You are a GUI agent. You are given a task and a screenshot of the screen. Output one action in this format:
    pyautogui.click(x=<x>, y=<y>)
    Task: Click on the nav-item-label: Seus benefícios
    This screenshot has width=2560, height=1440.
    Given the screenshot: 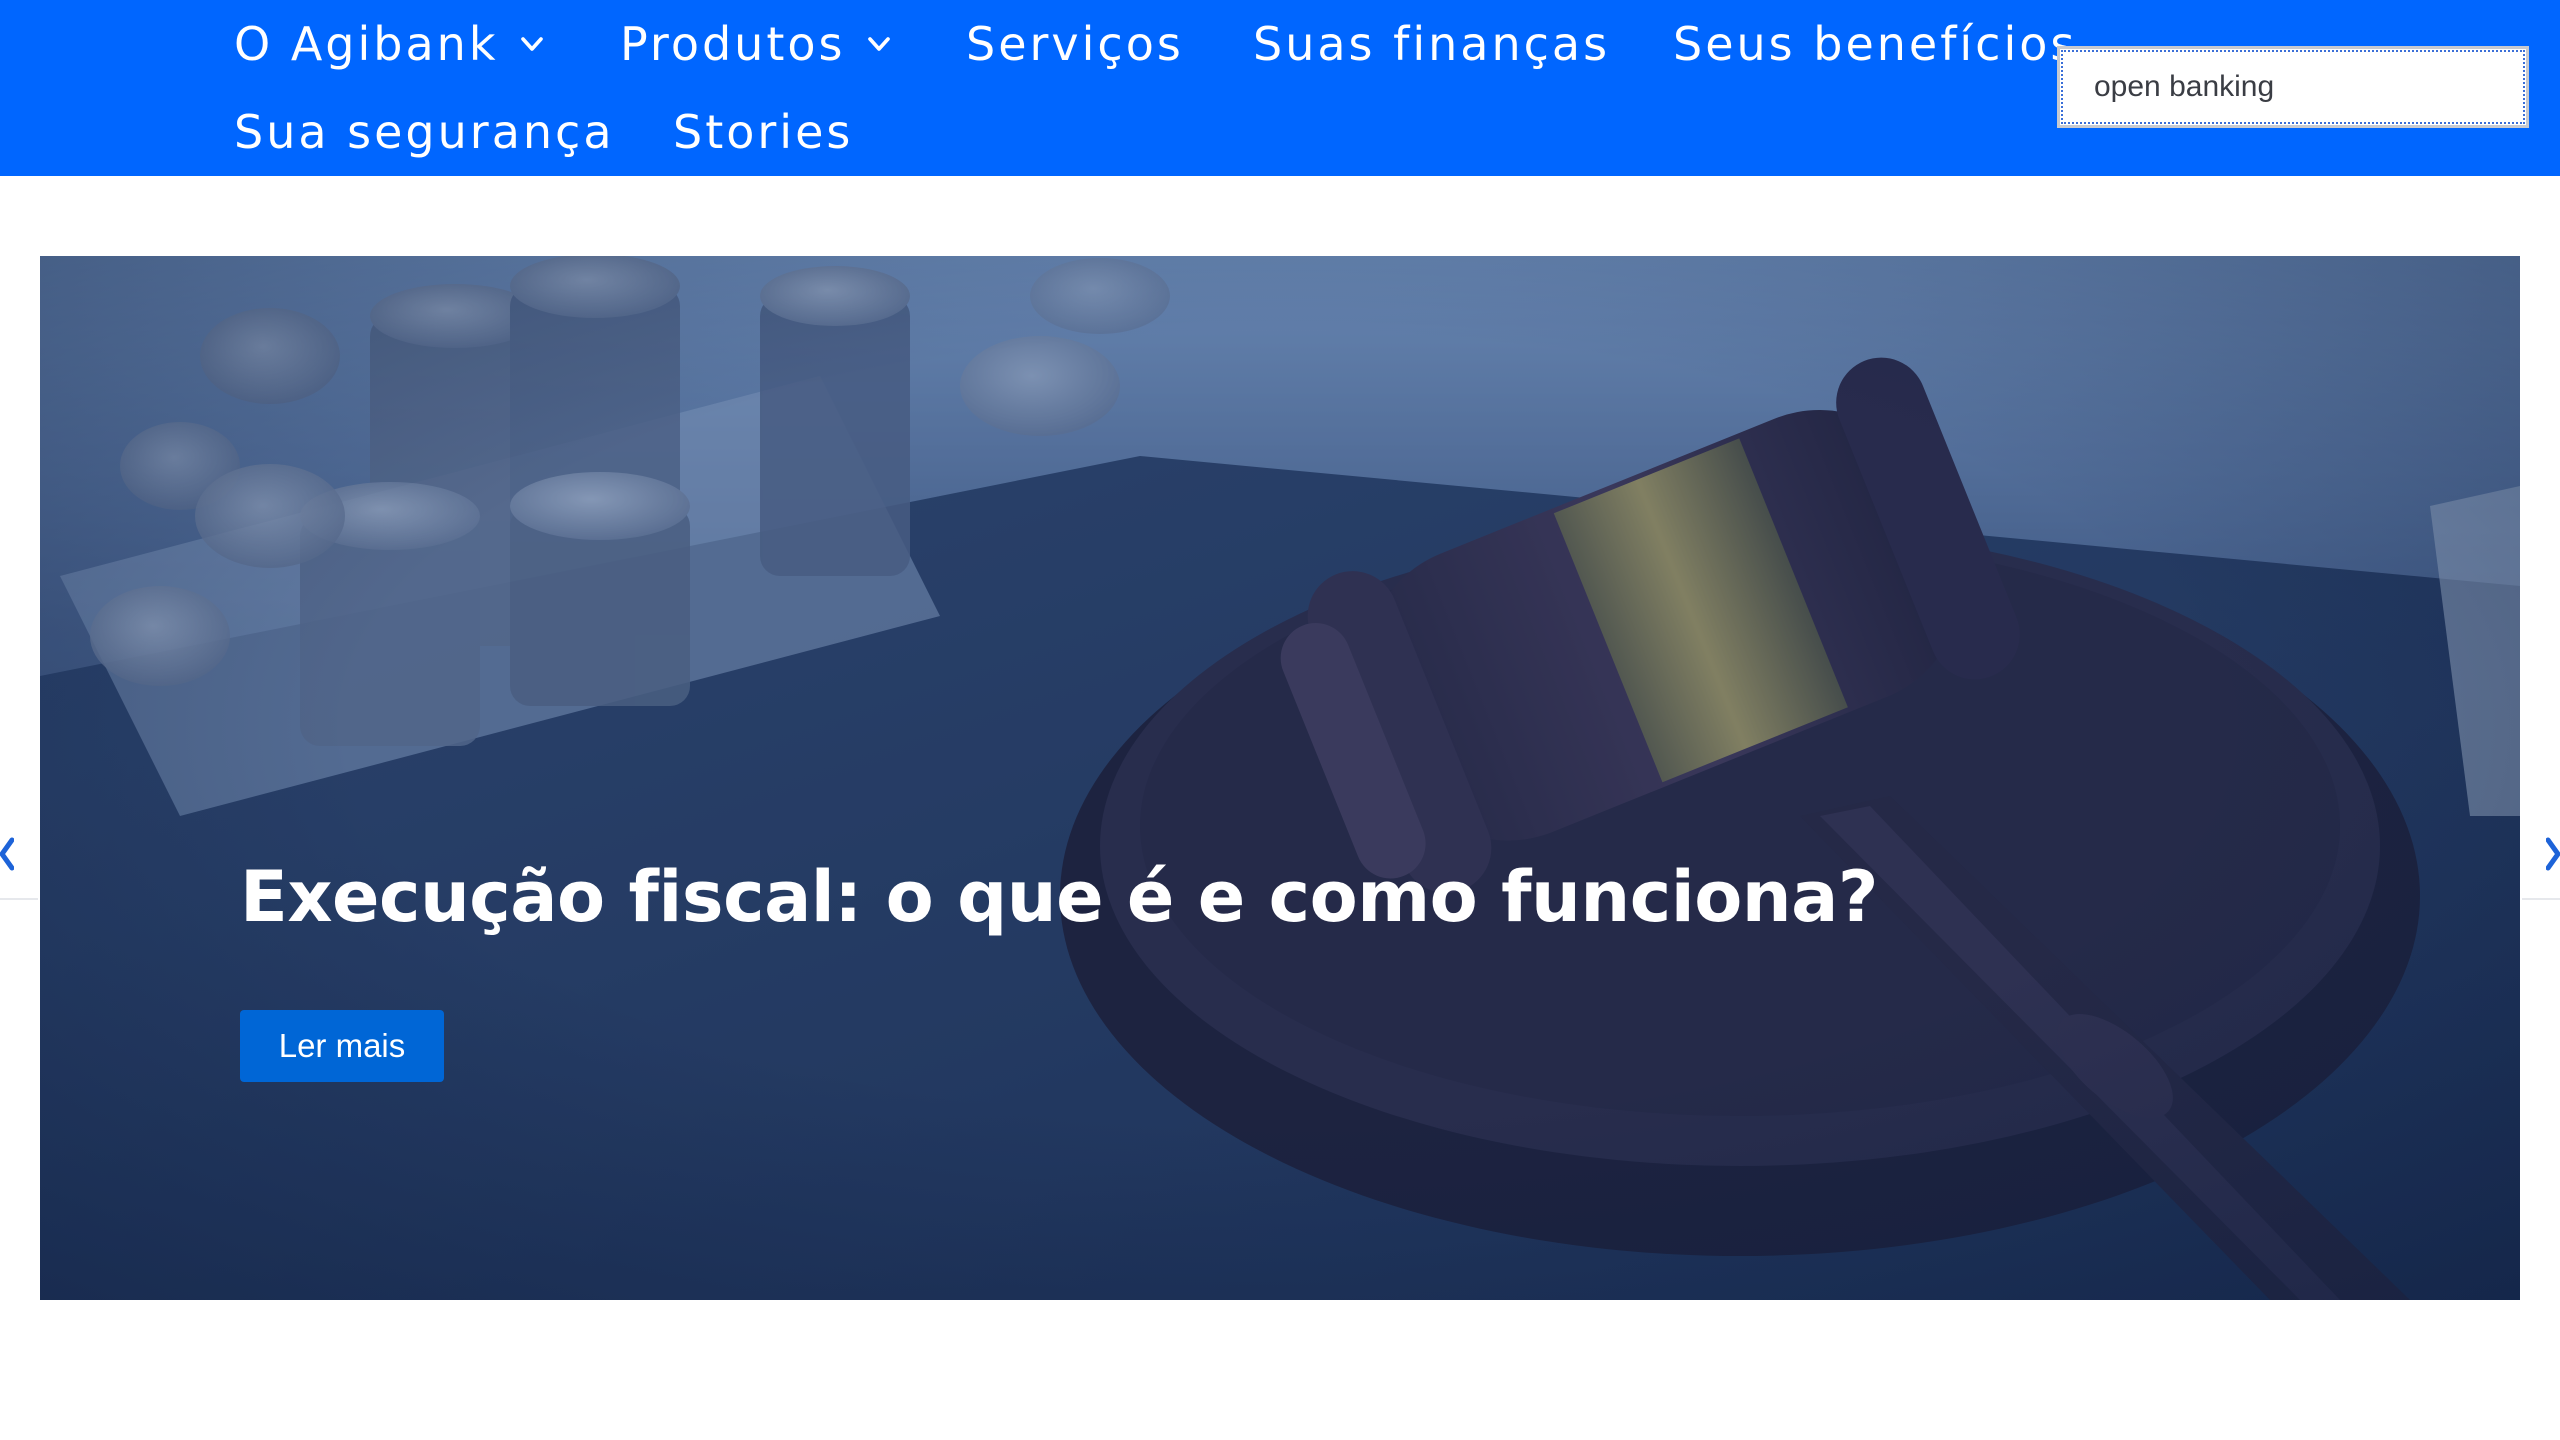 What is the action you would take?
    pyautogui.click(x=1875, y=44)
    